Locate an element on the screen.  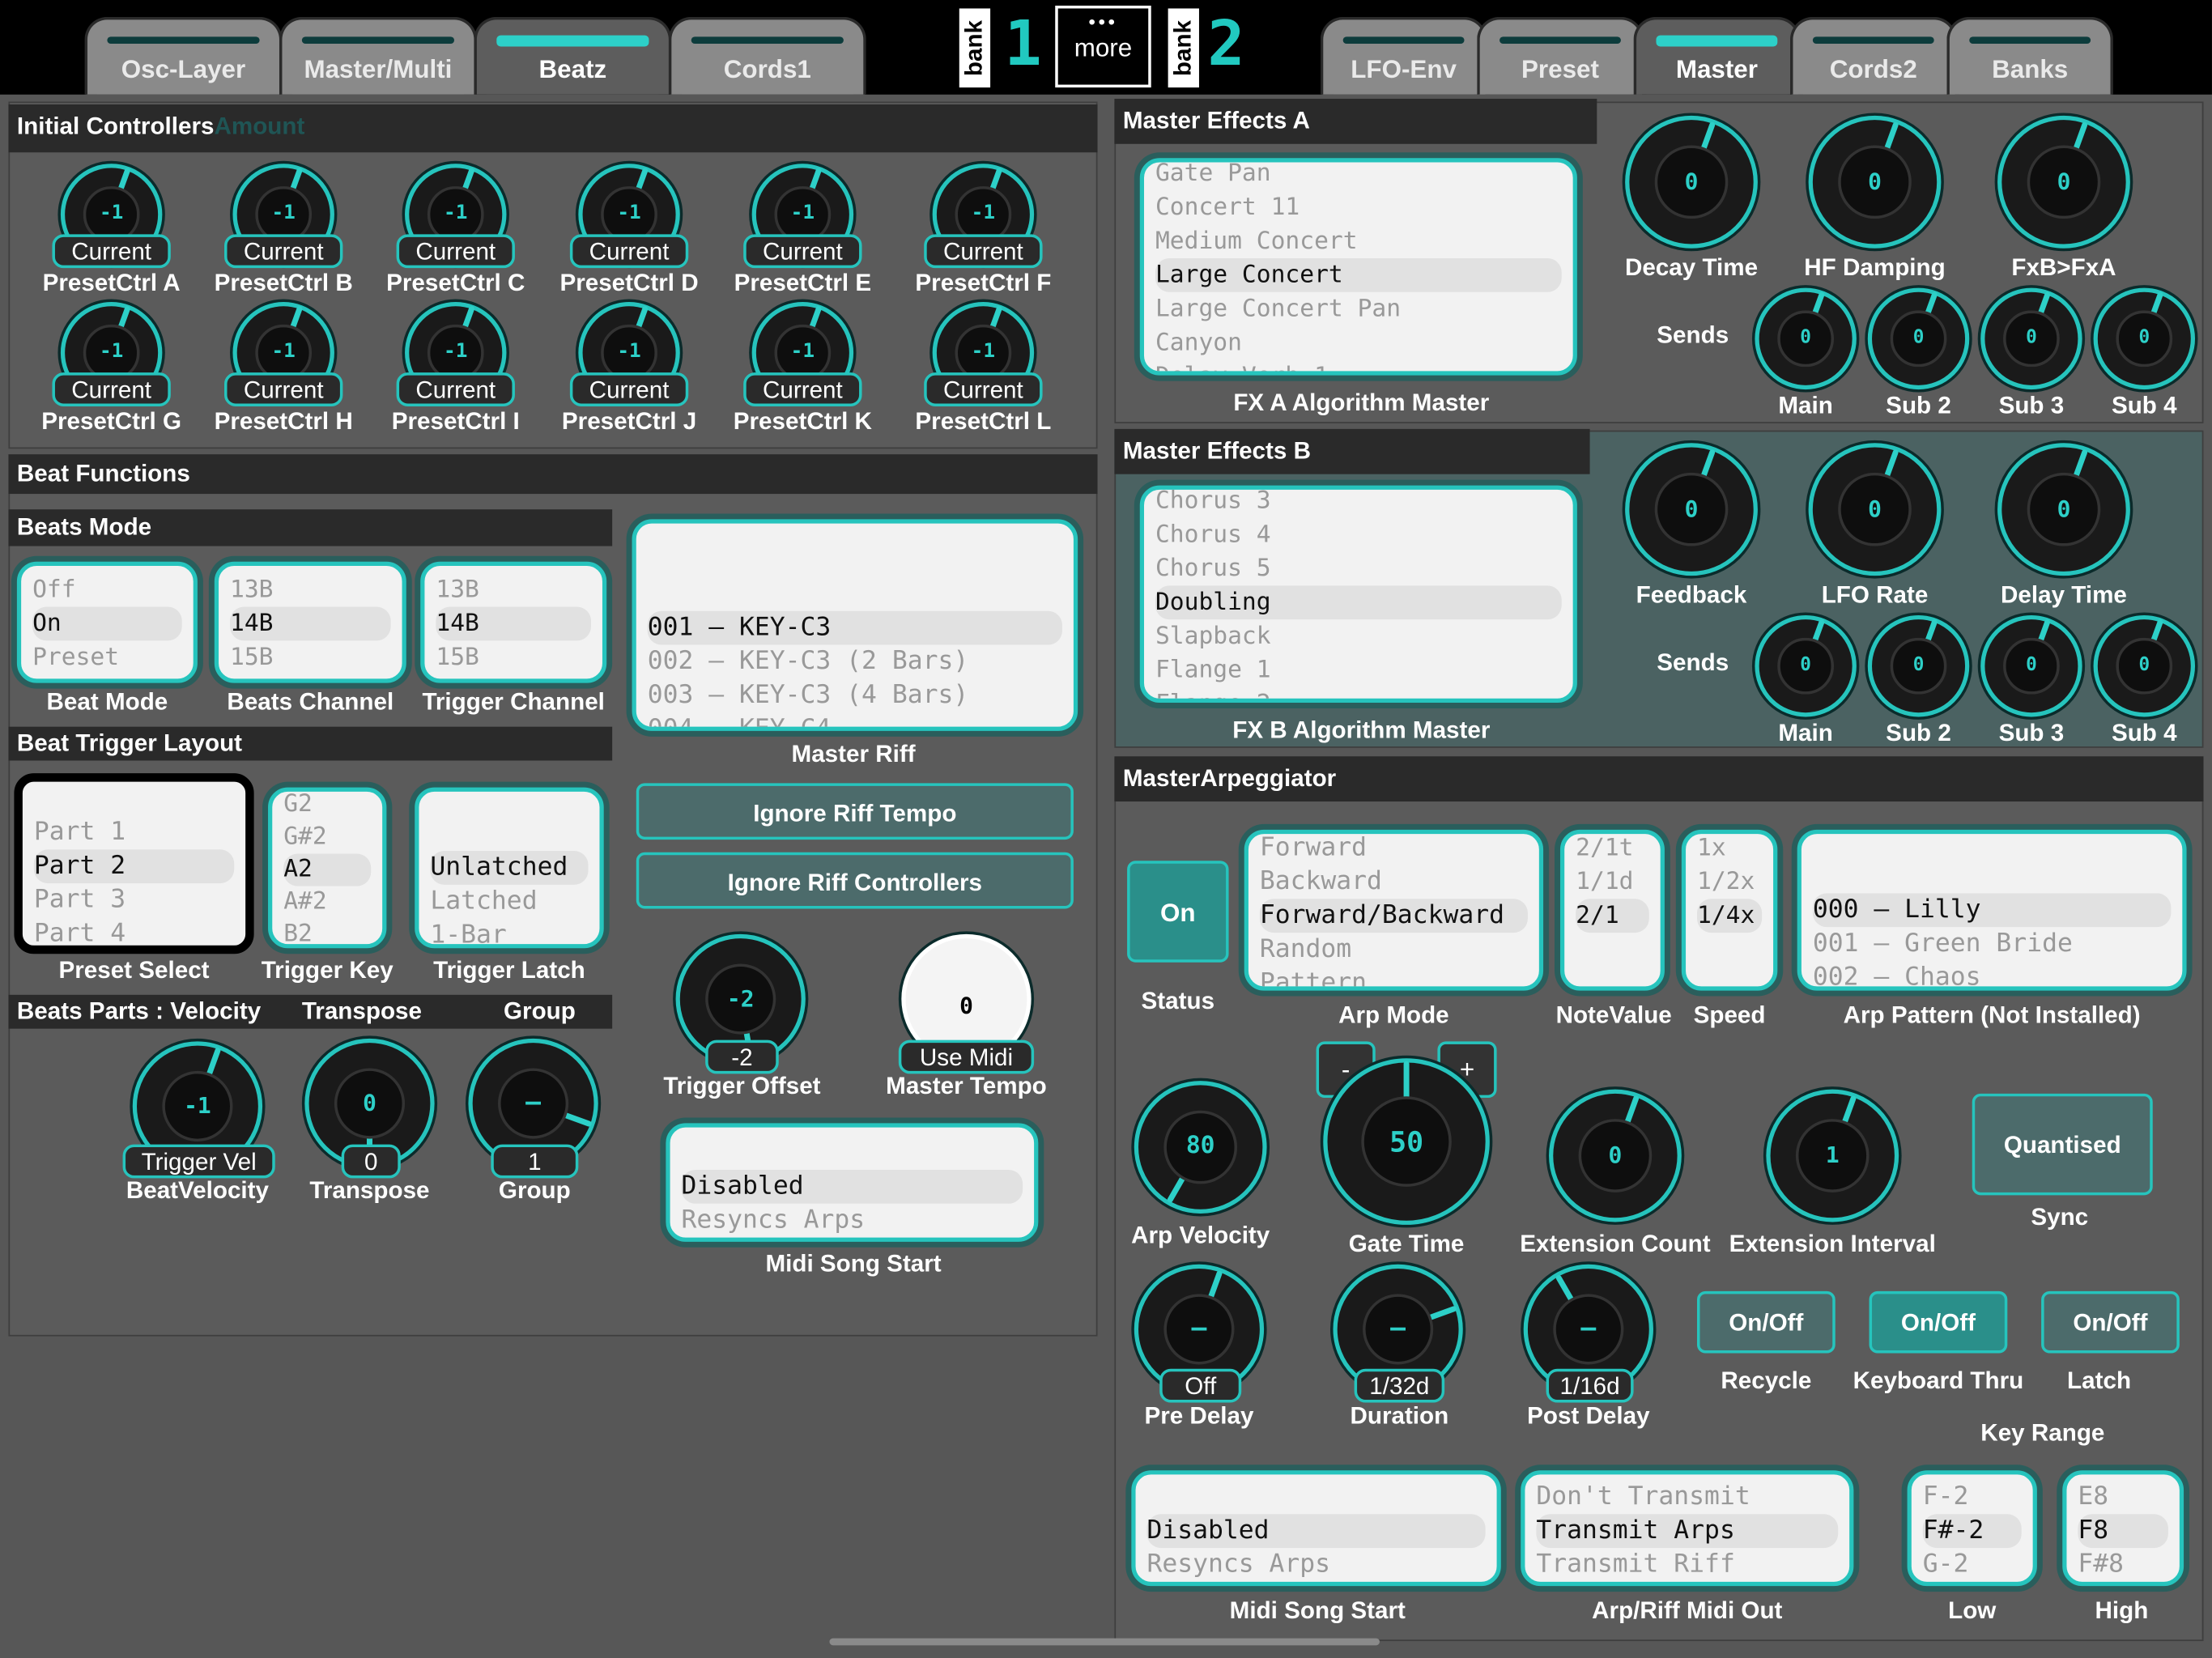
arp-riff-midi-out-picker-option: Transmit Riff is located at coordinates (1687, 1565).